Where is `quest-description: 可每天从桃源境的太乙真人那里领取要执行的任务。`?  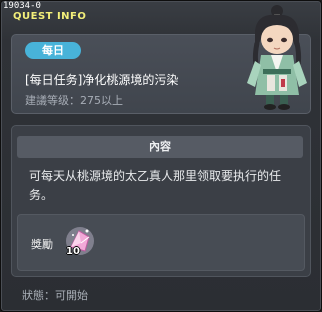
quest-description: 可每天从桃源境的太乙真人那里领取要执行的任务。 is located at coordinates (155, 185).